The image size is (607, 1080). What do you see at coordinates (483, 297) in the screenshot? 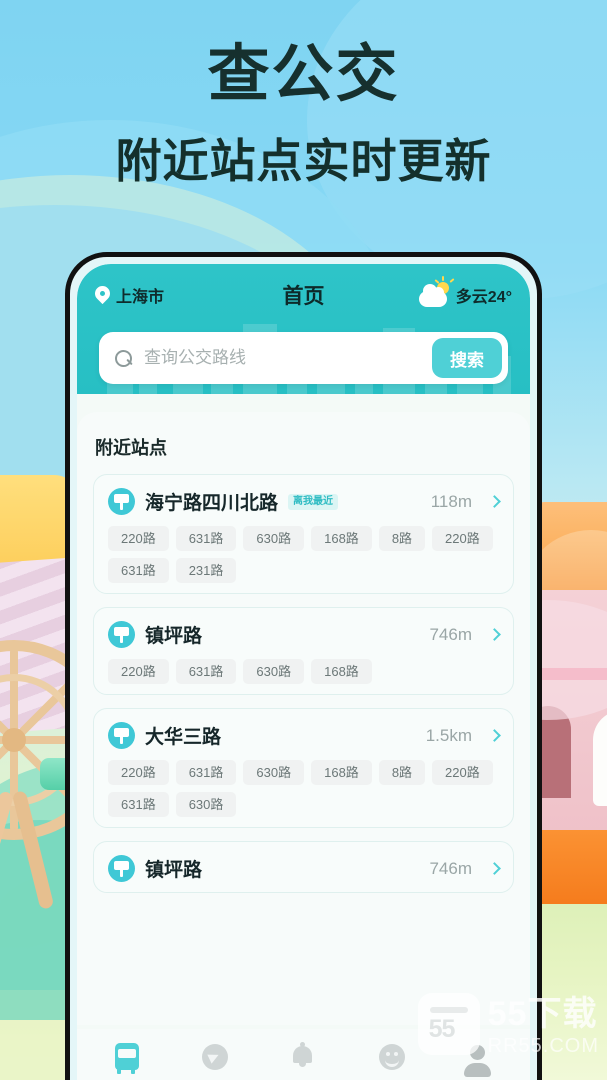
I see `weather-label: 多云24°` at bounding box center [483, 297].